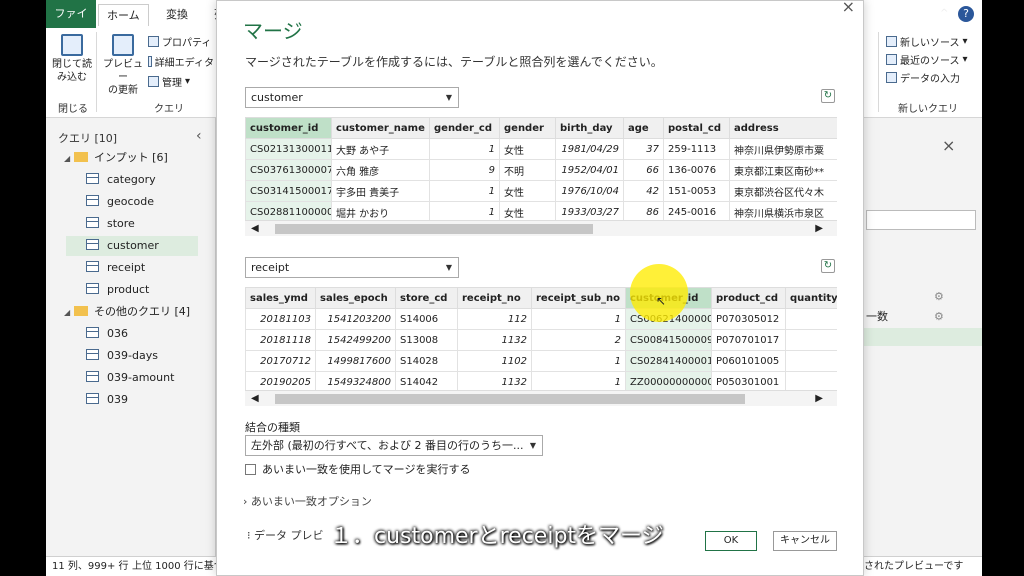 Image resolution: width=1024 pixels, height=576 pixels. Describe the element at coordinates (748, 298) in the screenshot. I see `column-header: product_cd` at that location.